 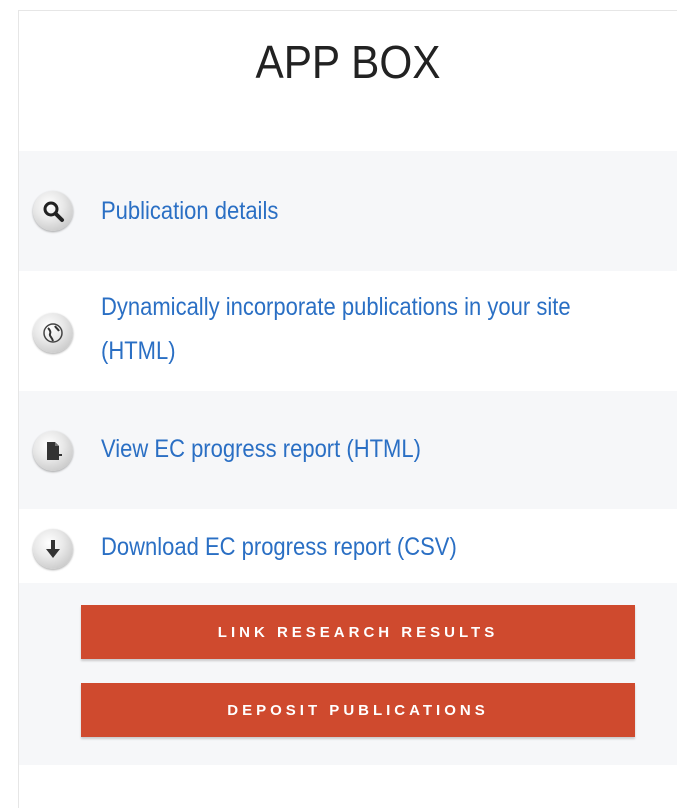 What do you see at coordinates (341, 211) in the screenshot?
I see `publication-details-link: Publication details` at bounding box center [341, 211].